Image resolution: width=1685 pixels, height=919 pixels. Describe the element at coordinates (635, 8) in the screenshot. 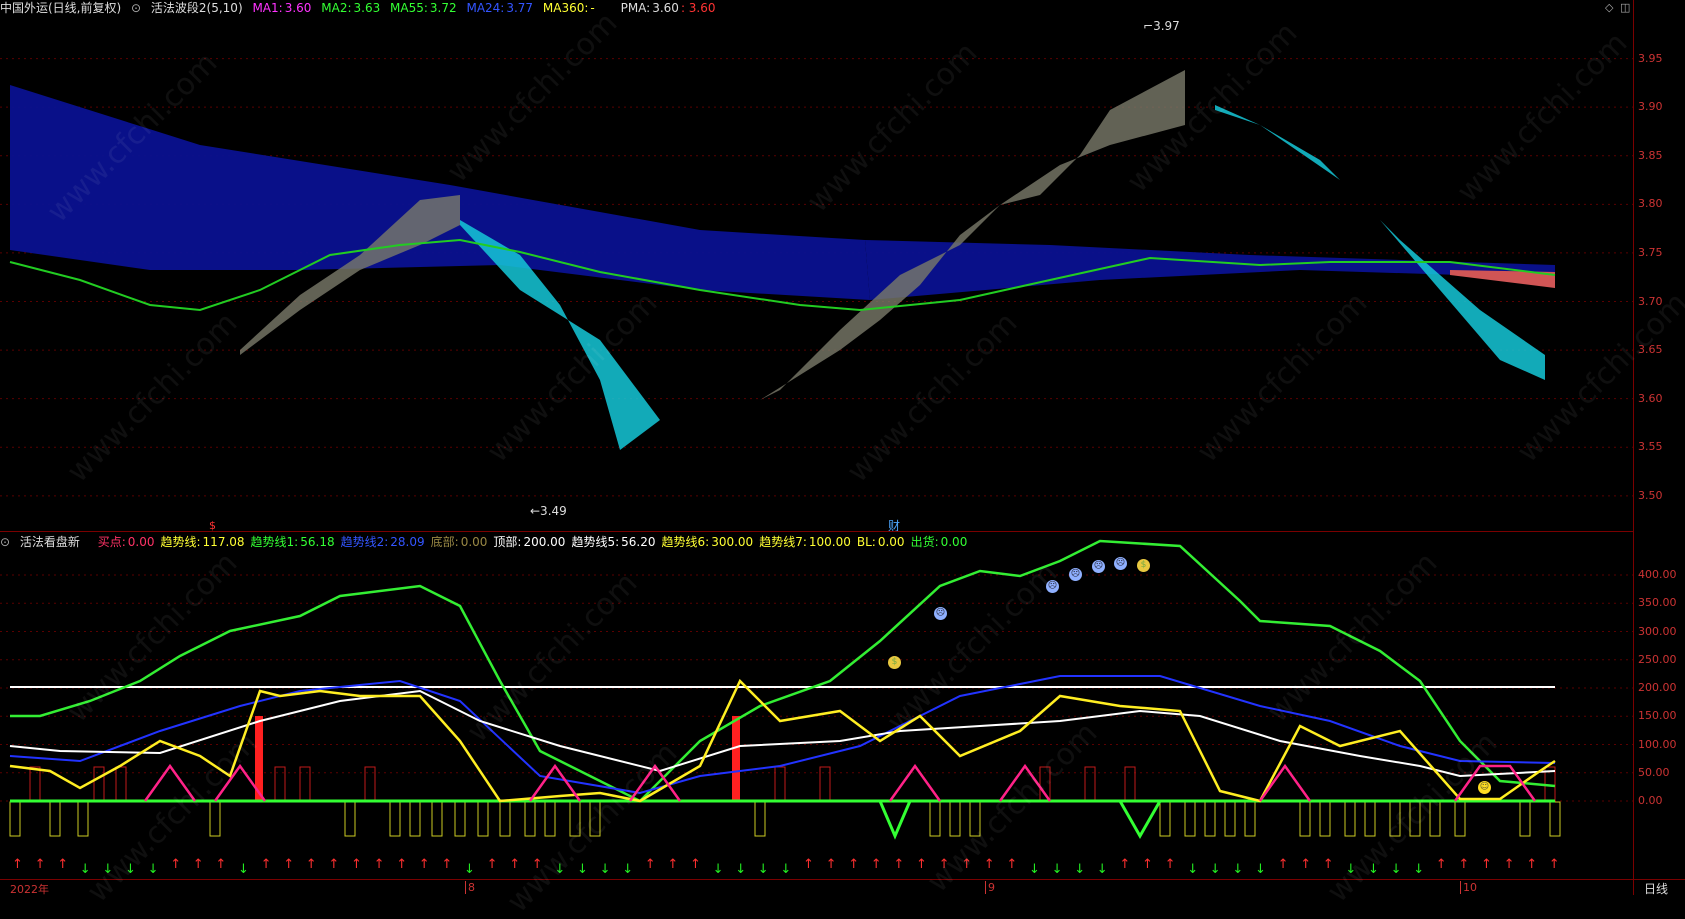

I see `pma-label: PMA:` at that location.